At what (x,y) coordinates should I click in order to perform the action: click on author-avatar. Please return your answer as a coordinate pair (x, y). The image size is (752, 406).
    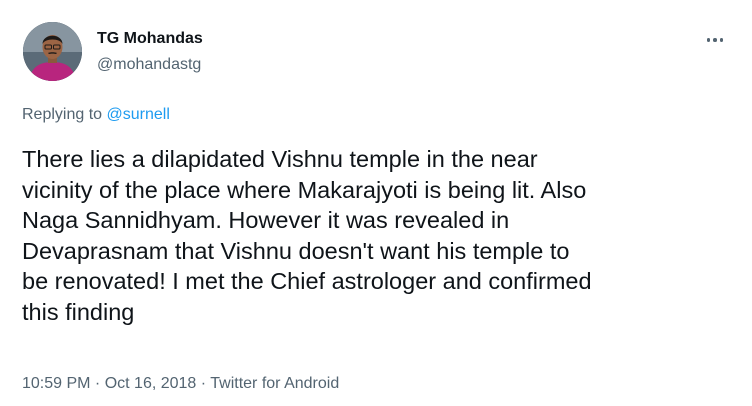
    Looking at the image, I should click on (52, 51).